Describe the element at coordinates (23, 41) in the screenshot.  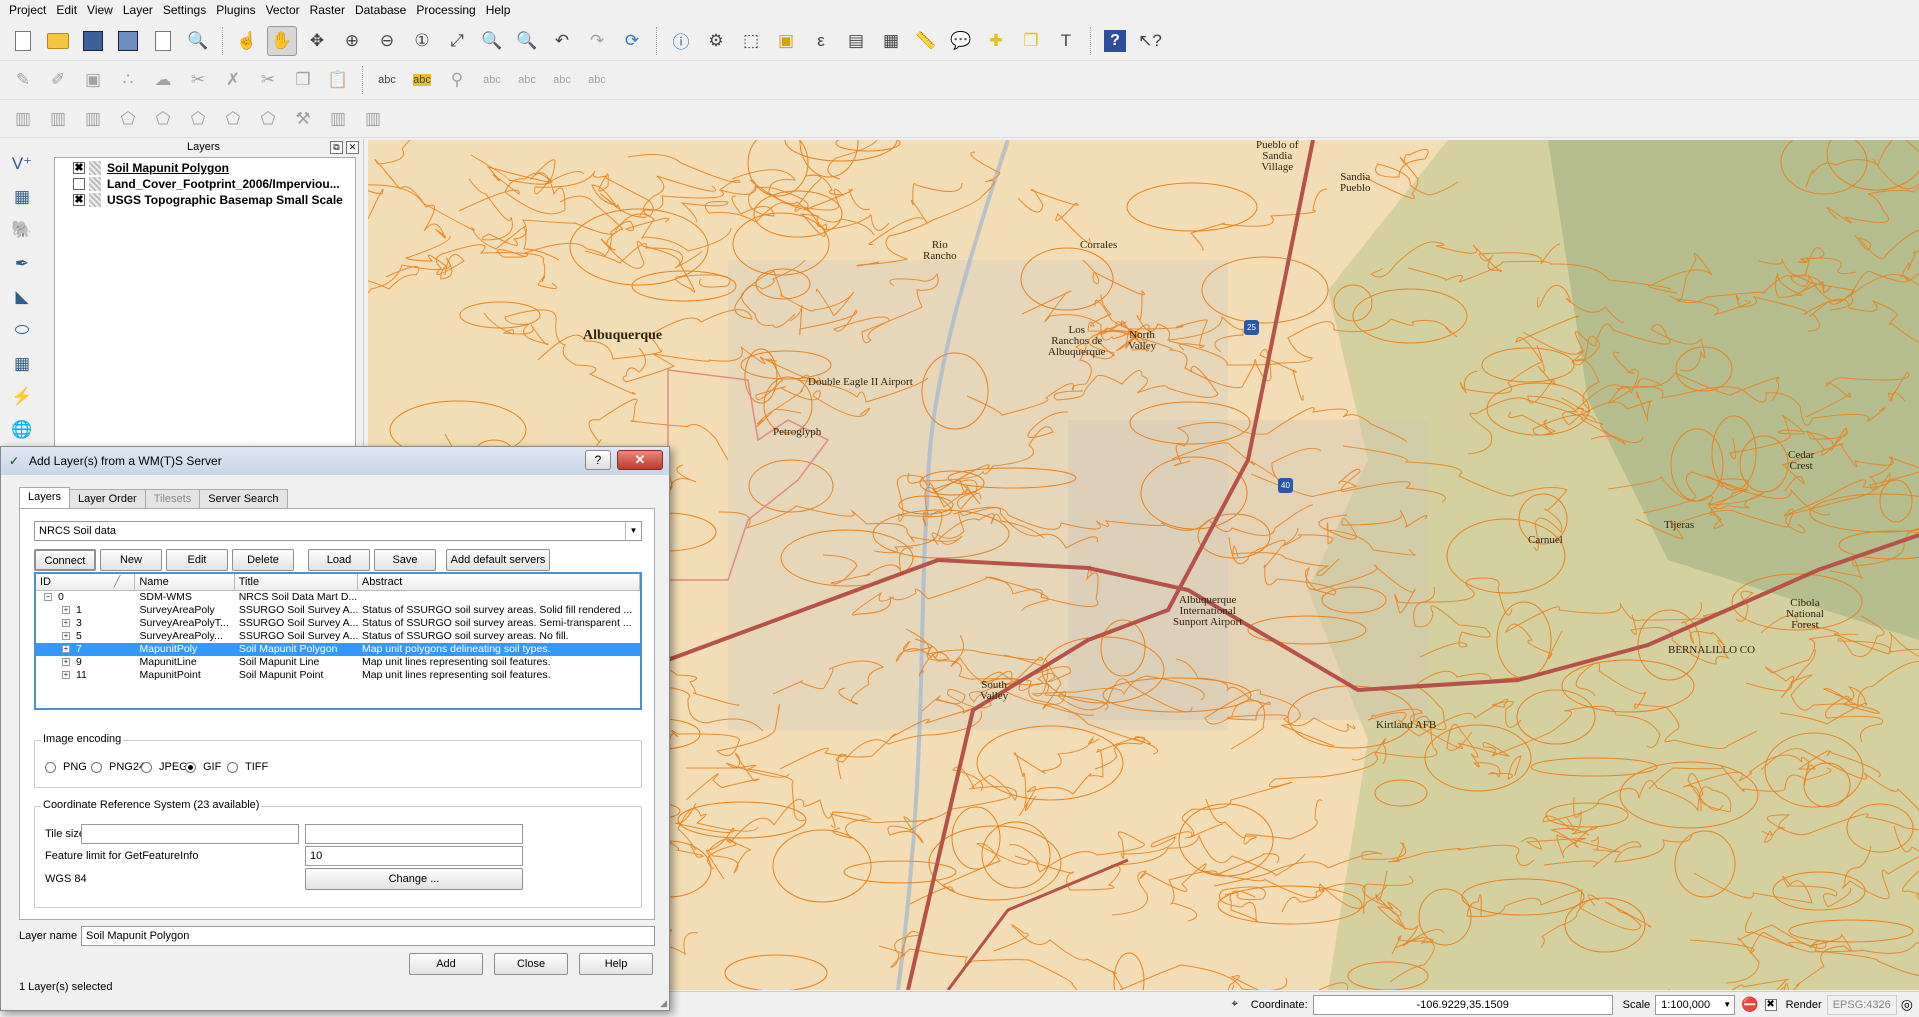
I see `new-project-button` at that location.